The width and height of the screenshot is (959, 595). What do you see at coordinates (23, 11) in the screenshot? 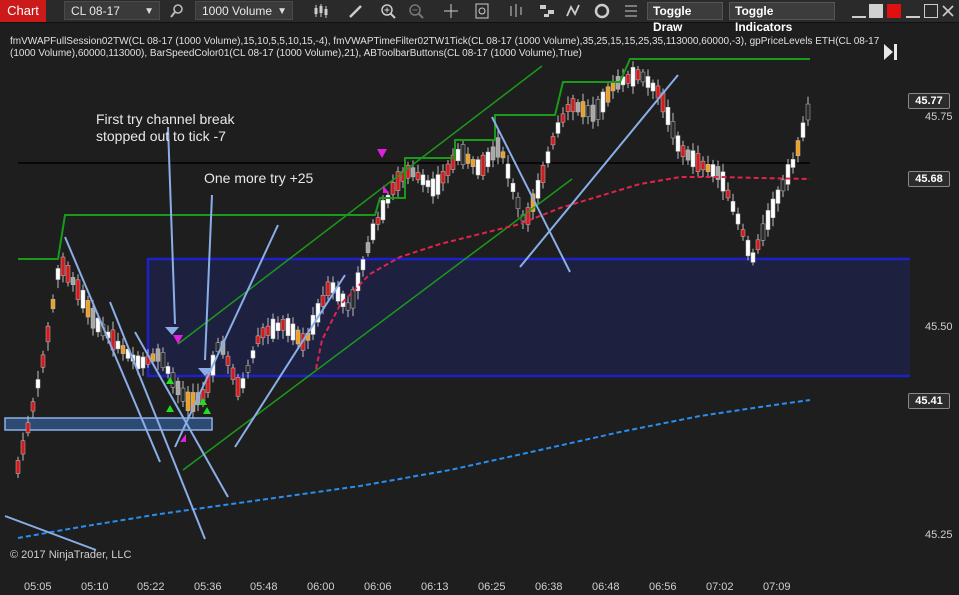
I see `chart-tab: Chart` at bounding box center [23, 11].